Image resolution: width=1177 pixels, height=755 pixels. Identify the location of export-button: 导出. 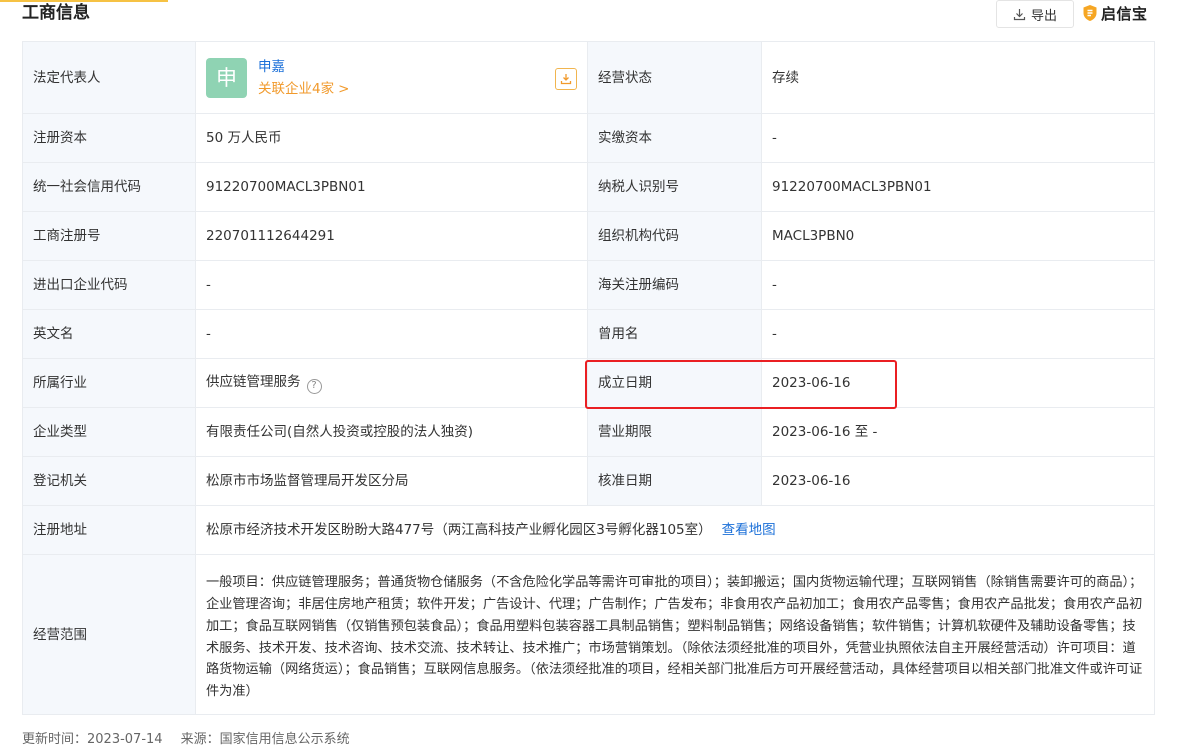
(1035, 14).